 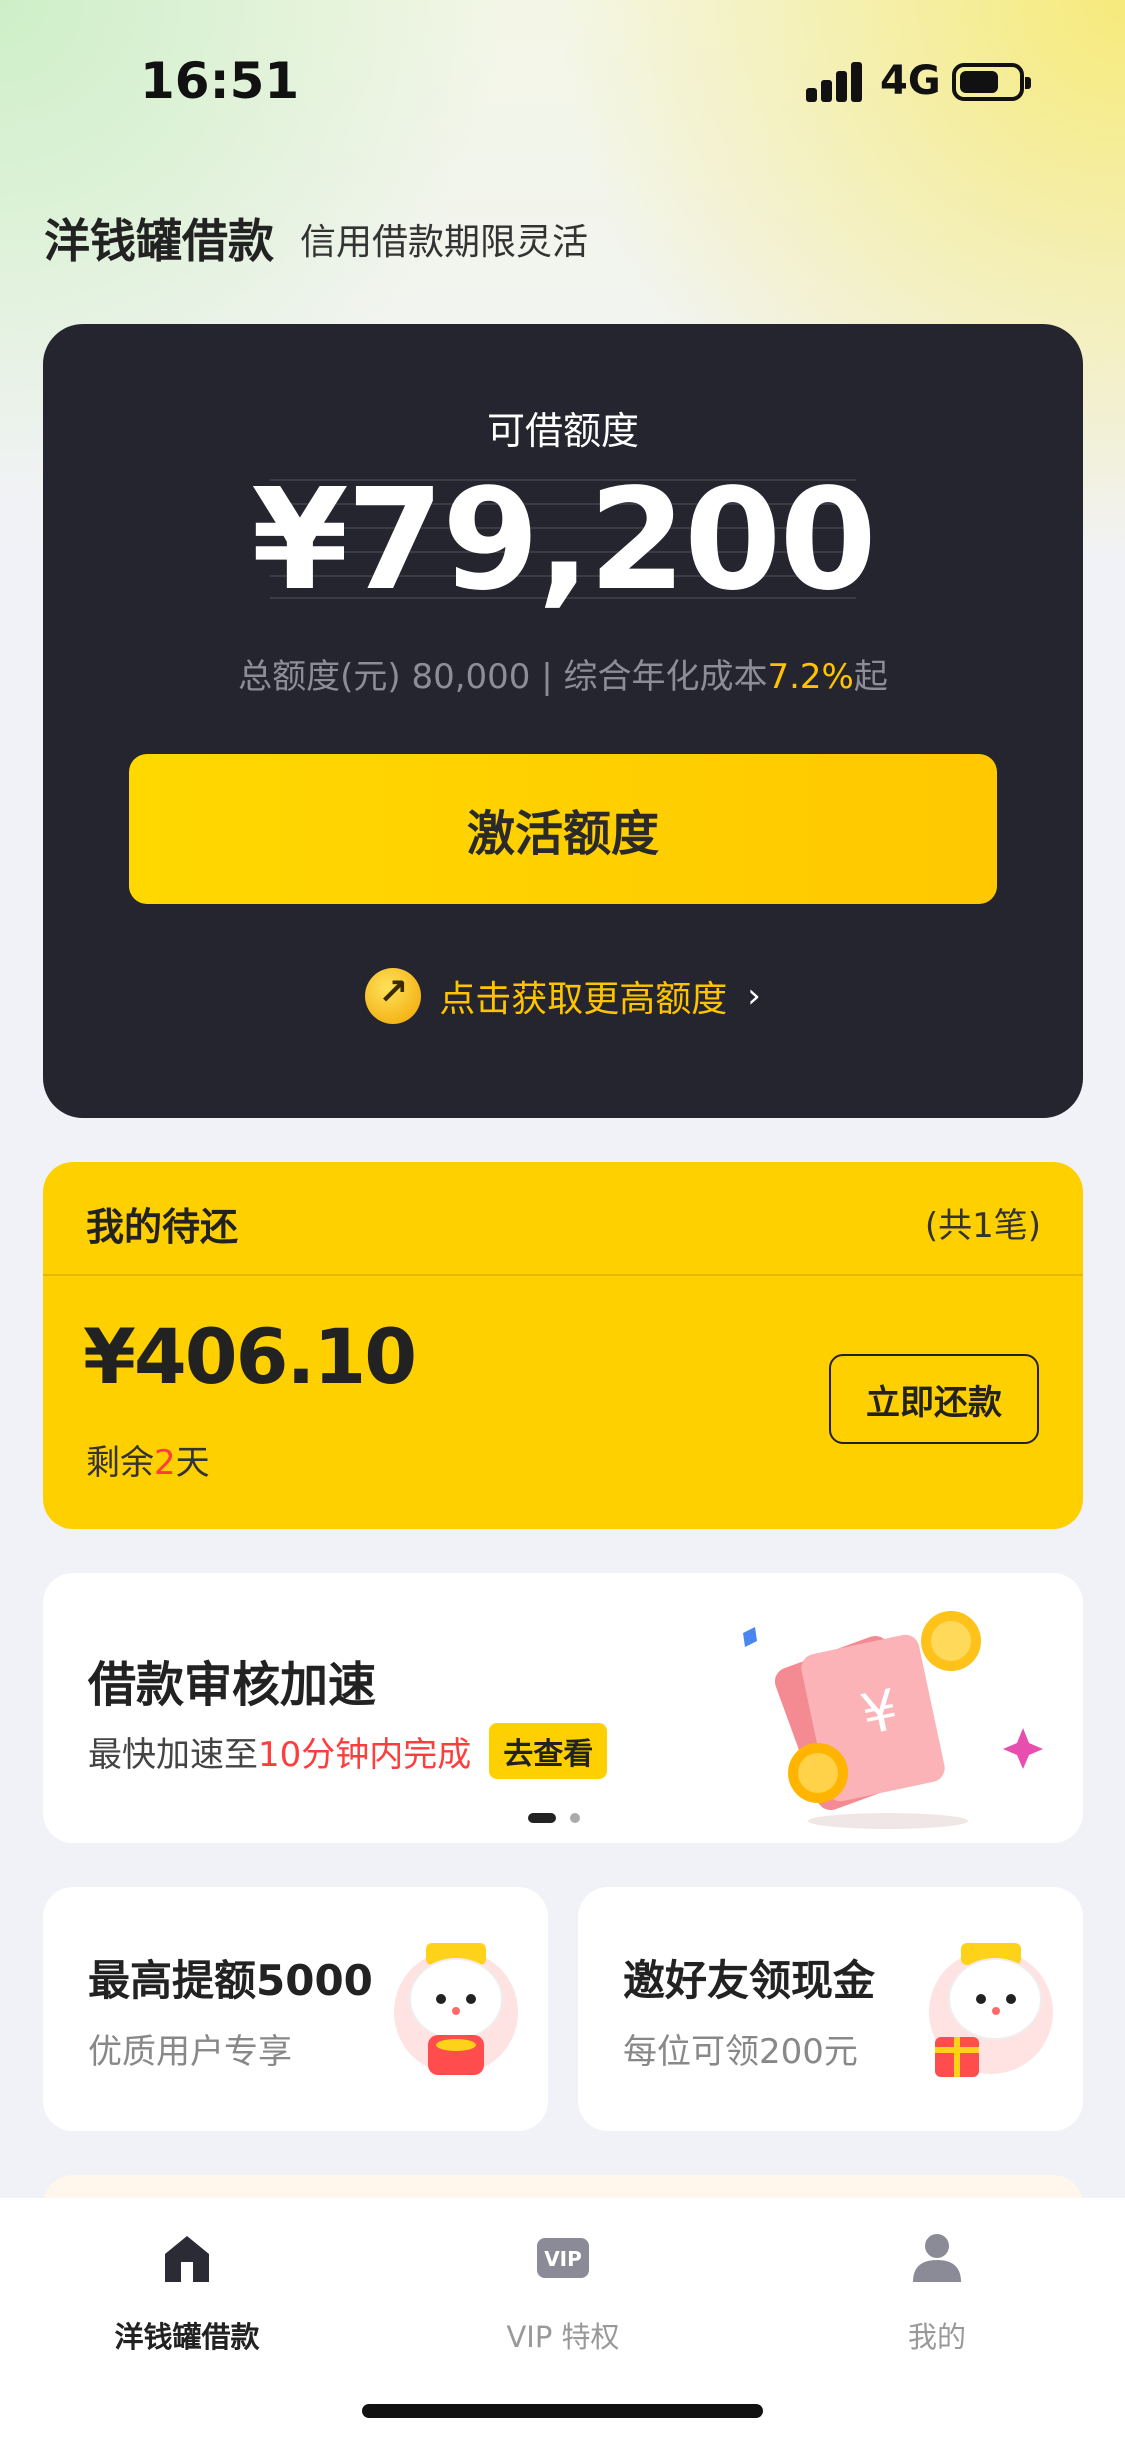 I want to click on status-time: 16:51, so click(x=220, y=81).